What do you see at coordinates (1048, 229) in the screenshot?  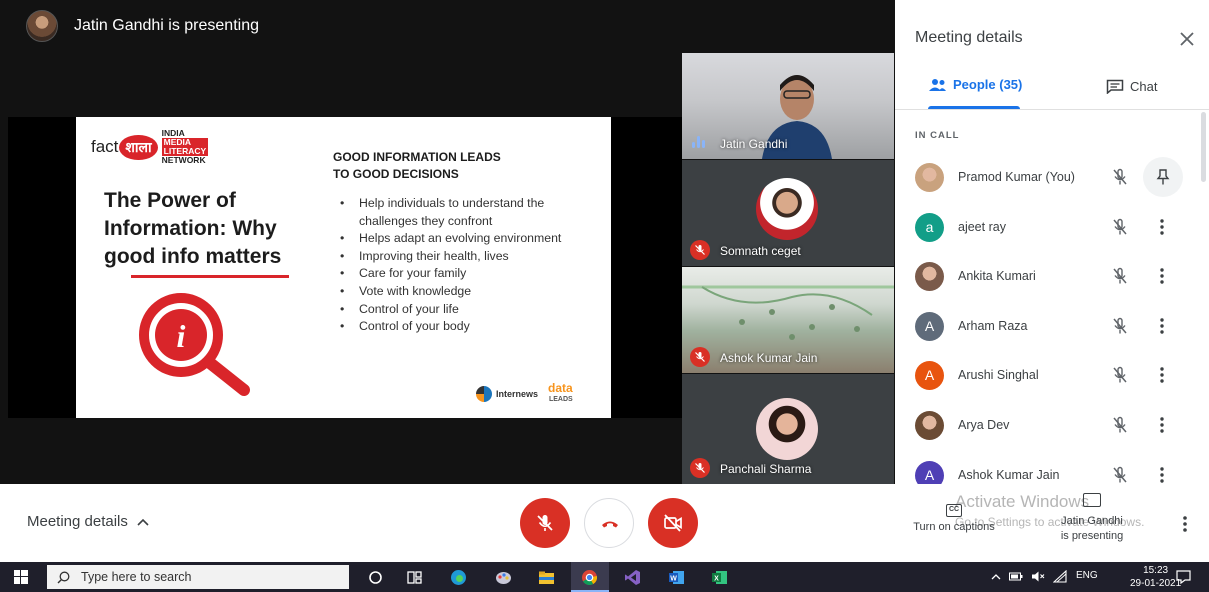 I see `participant-row: a ajeet ray` at bounding box center [1048, 229].